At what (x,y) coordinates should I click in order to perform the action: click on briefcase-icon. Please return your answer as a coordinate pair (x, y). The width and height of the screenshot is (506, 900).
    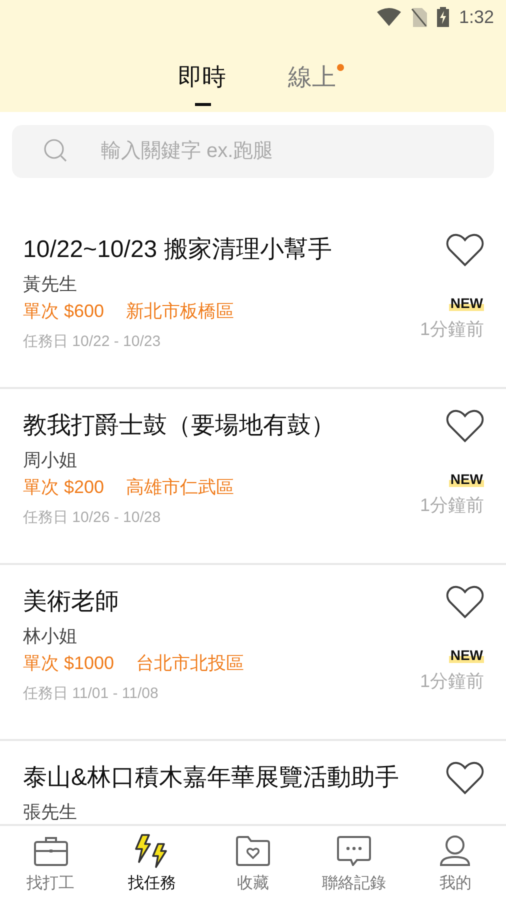
    Looking at the image, I should click on (51, 851).